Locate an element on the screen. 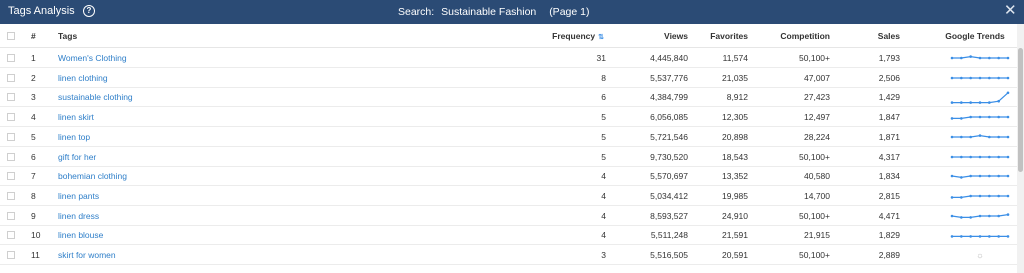 This screenshot has width=1024, height=273. competition-value: 14,700 is located at coordinates (817, 195).